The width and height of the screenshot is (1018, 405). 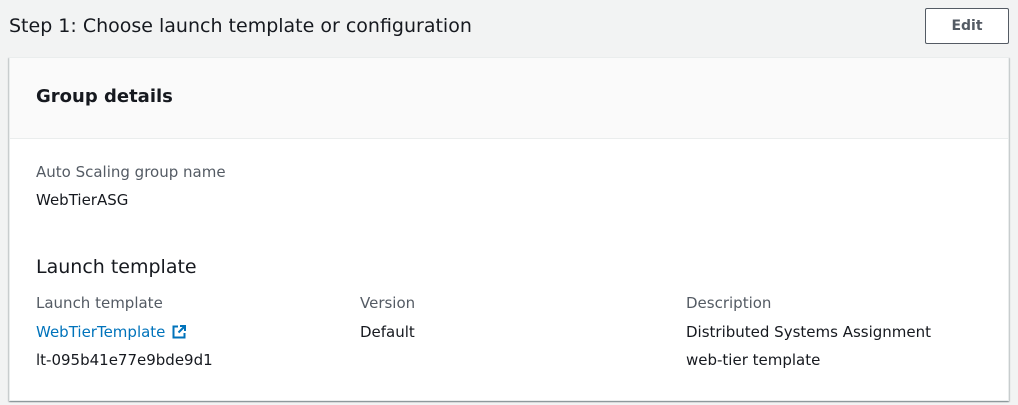 What do you see at coordinates (131, 172) in the screenshot?
I see `asg-name-label: Auto Scaling group name` at bounding box center [131, 172].